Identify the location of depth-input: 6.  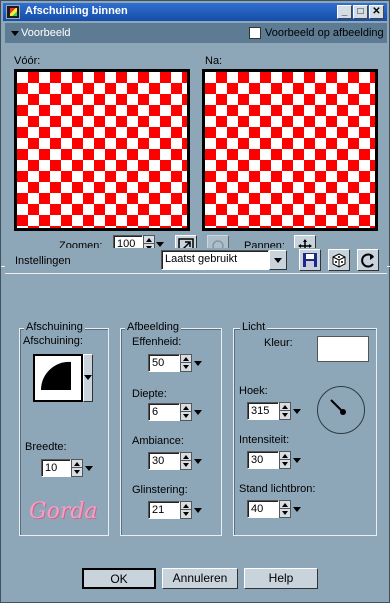
(164, 412).